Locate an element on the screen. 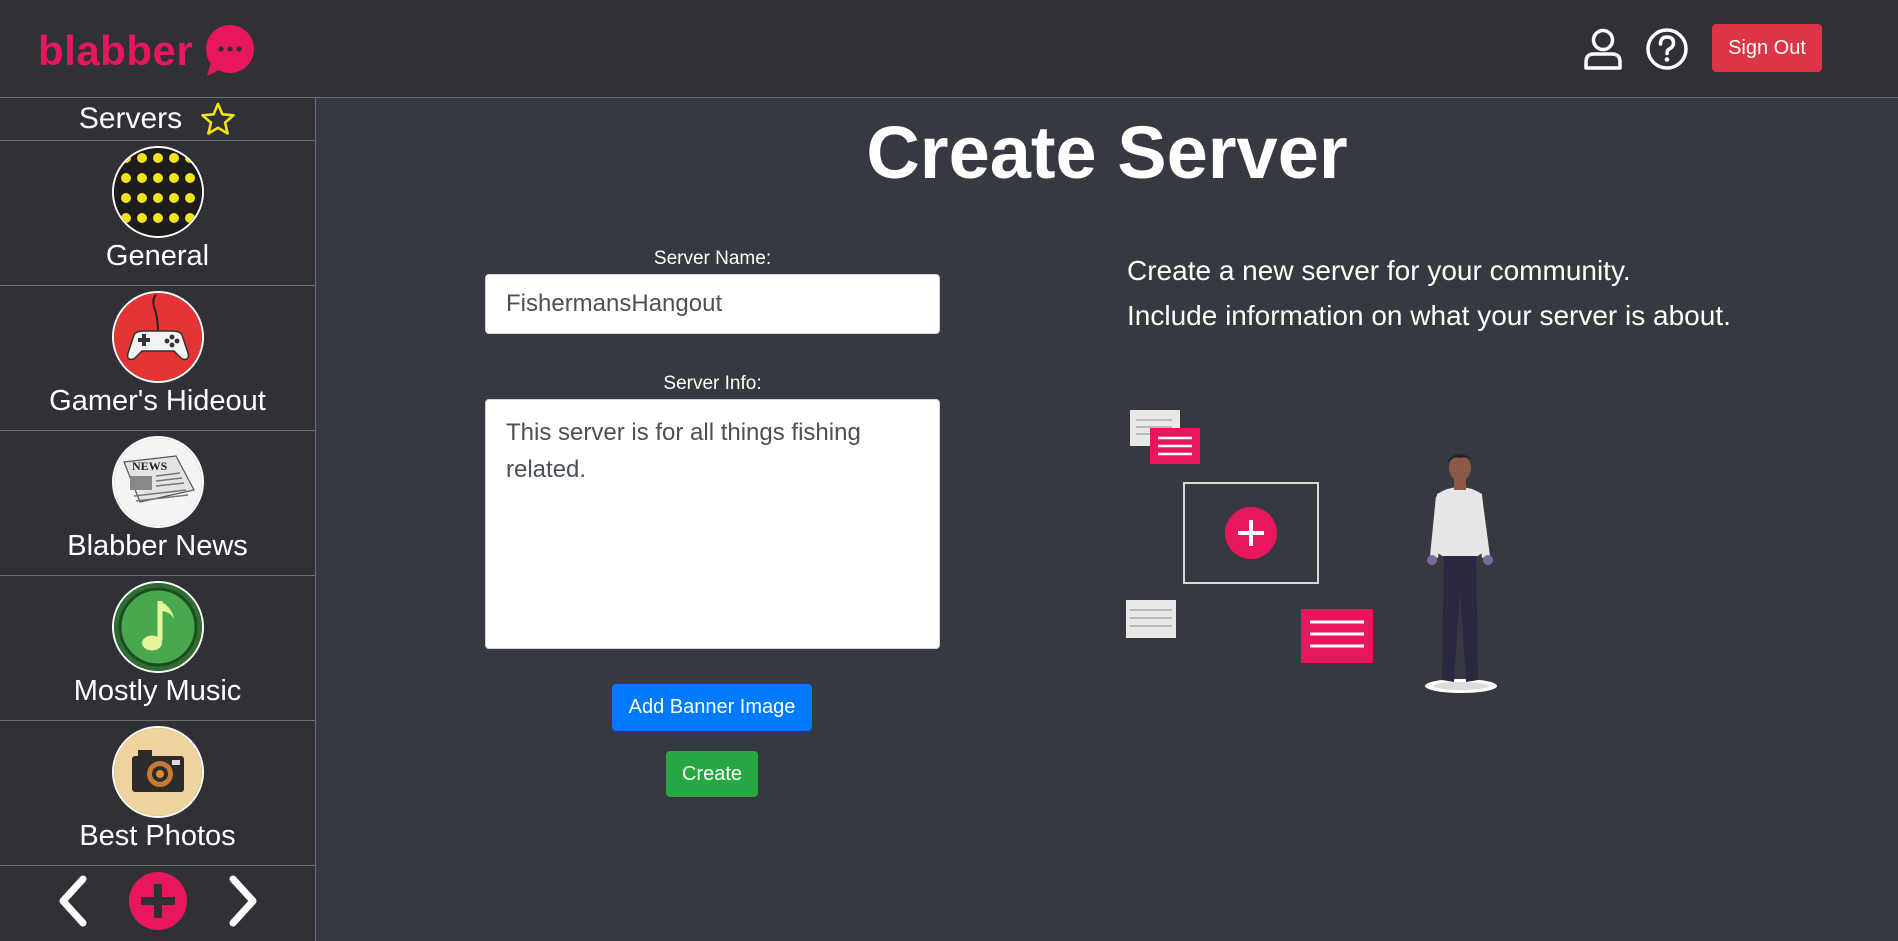  help-icon is located at coordinates (1667, 49).